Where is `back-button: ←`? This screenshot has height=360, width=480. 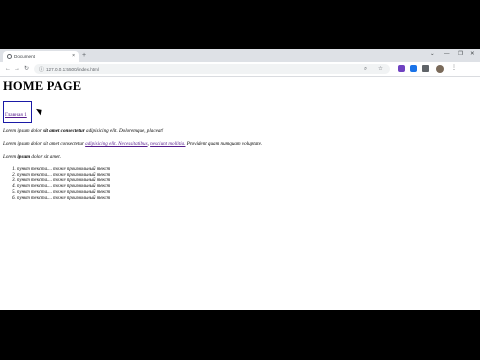 back-button: ← is located at coordinates (8, 69).